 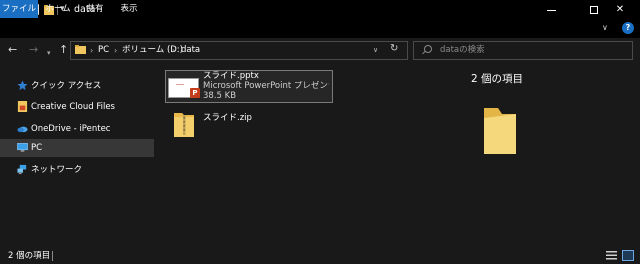 I want to click on minimize-button, so click(x=551, y=10).